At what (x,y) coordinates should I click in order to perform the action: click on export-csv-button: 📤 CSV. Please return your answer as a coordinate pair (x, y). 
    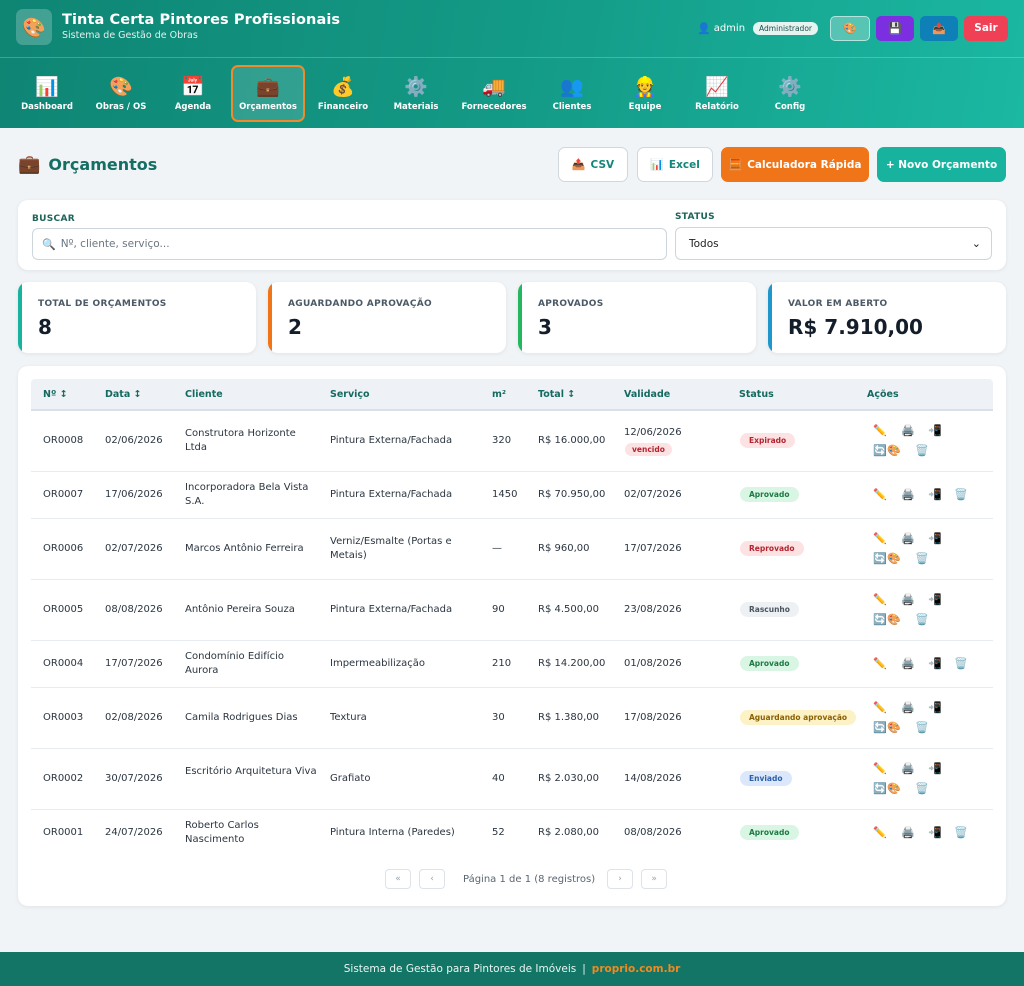
    Looking at the image, I should click on (593, 164).